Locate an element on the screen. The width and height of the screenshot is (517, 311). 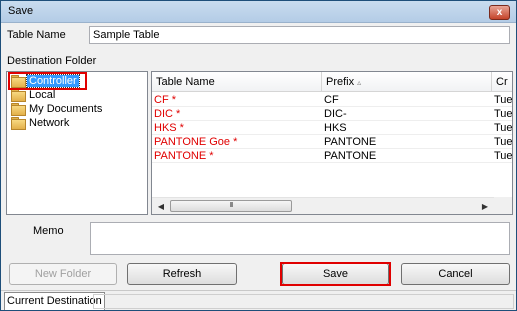
column-header-label: Table Name is located at coordinates (185, 82).